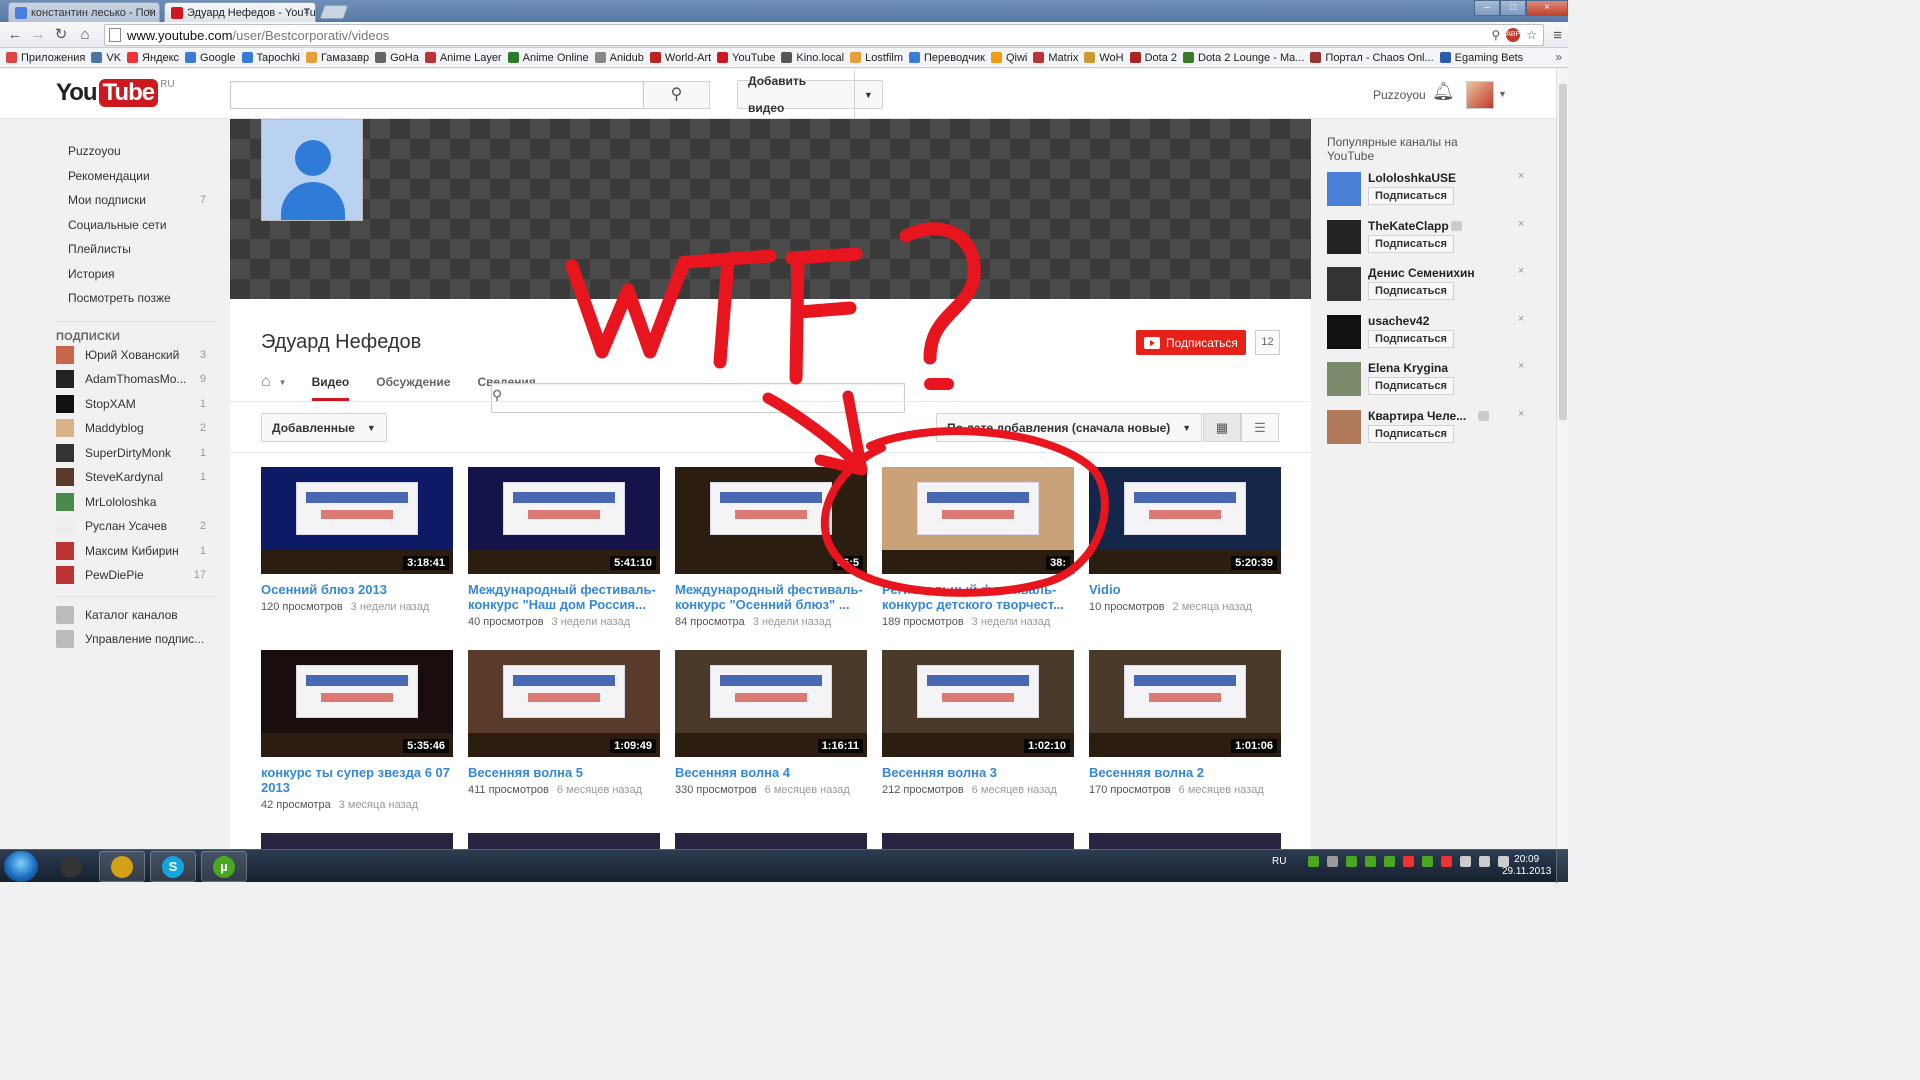 This screenshot has height=1080, width=1920. I want to click on page-scrollbar, so click(1562, 459).